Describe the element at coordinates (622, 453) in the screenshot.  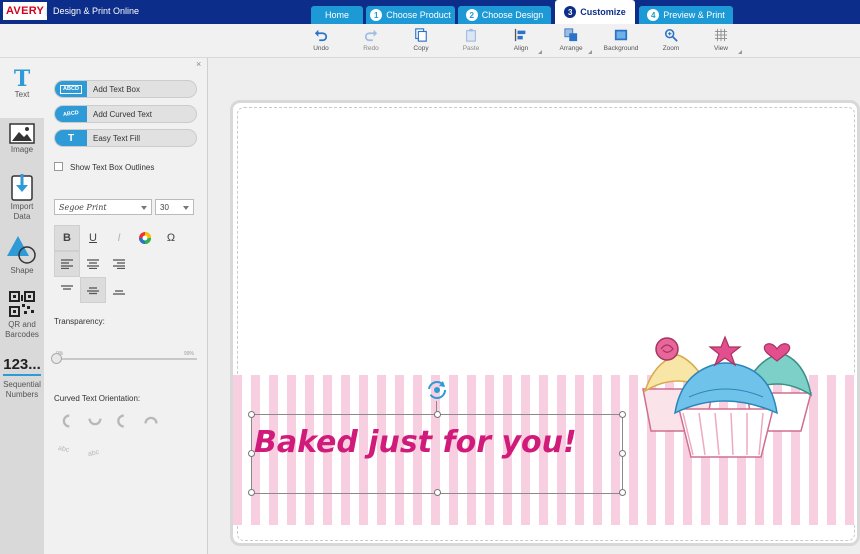
I see `resize-handle-right` at that location.